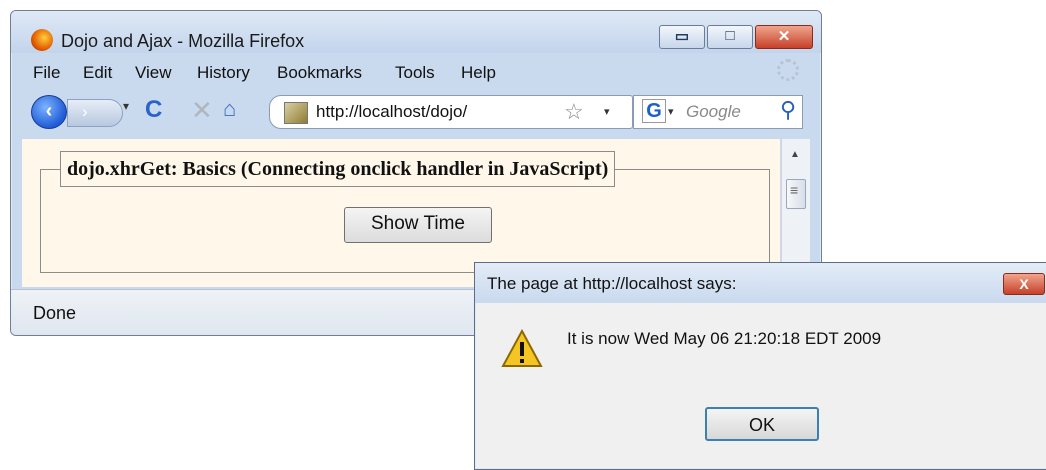  What do you see at coordinates (522, 348) in the screenshot?
I see `warning-icon` at bounding box center [522, 348].